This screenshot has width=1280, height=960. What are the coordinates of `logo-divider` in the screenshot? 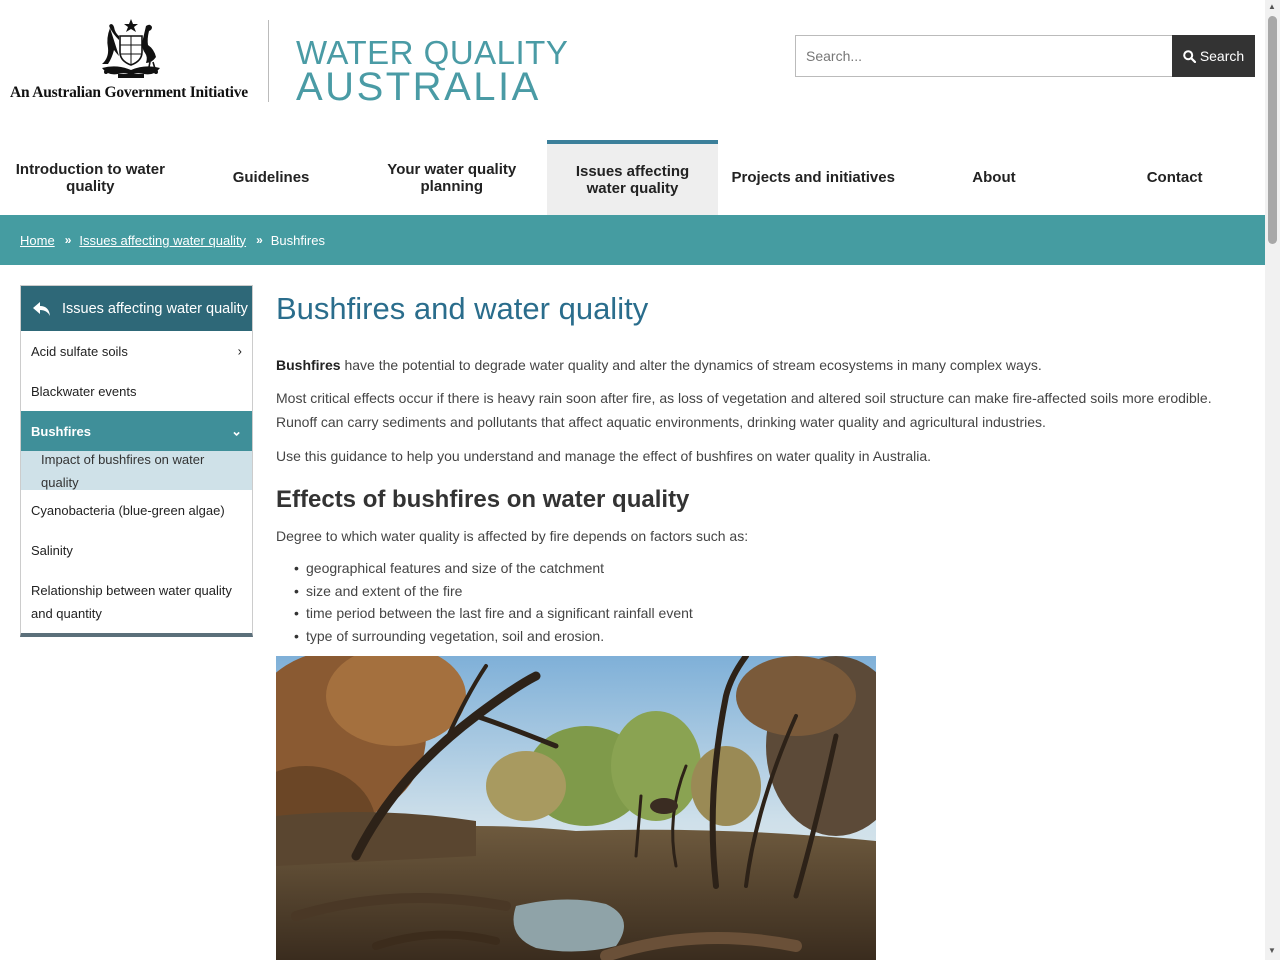 It's located at (268, 61).